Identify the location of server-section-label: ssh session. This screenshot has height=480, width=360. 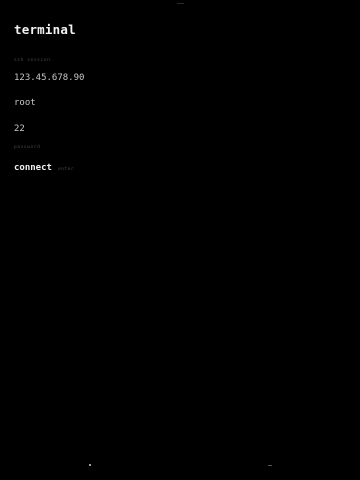
(32, 60).